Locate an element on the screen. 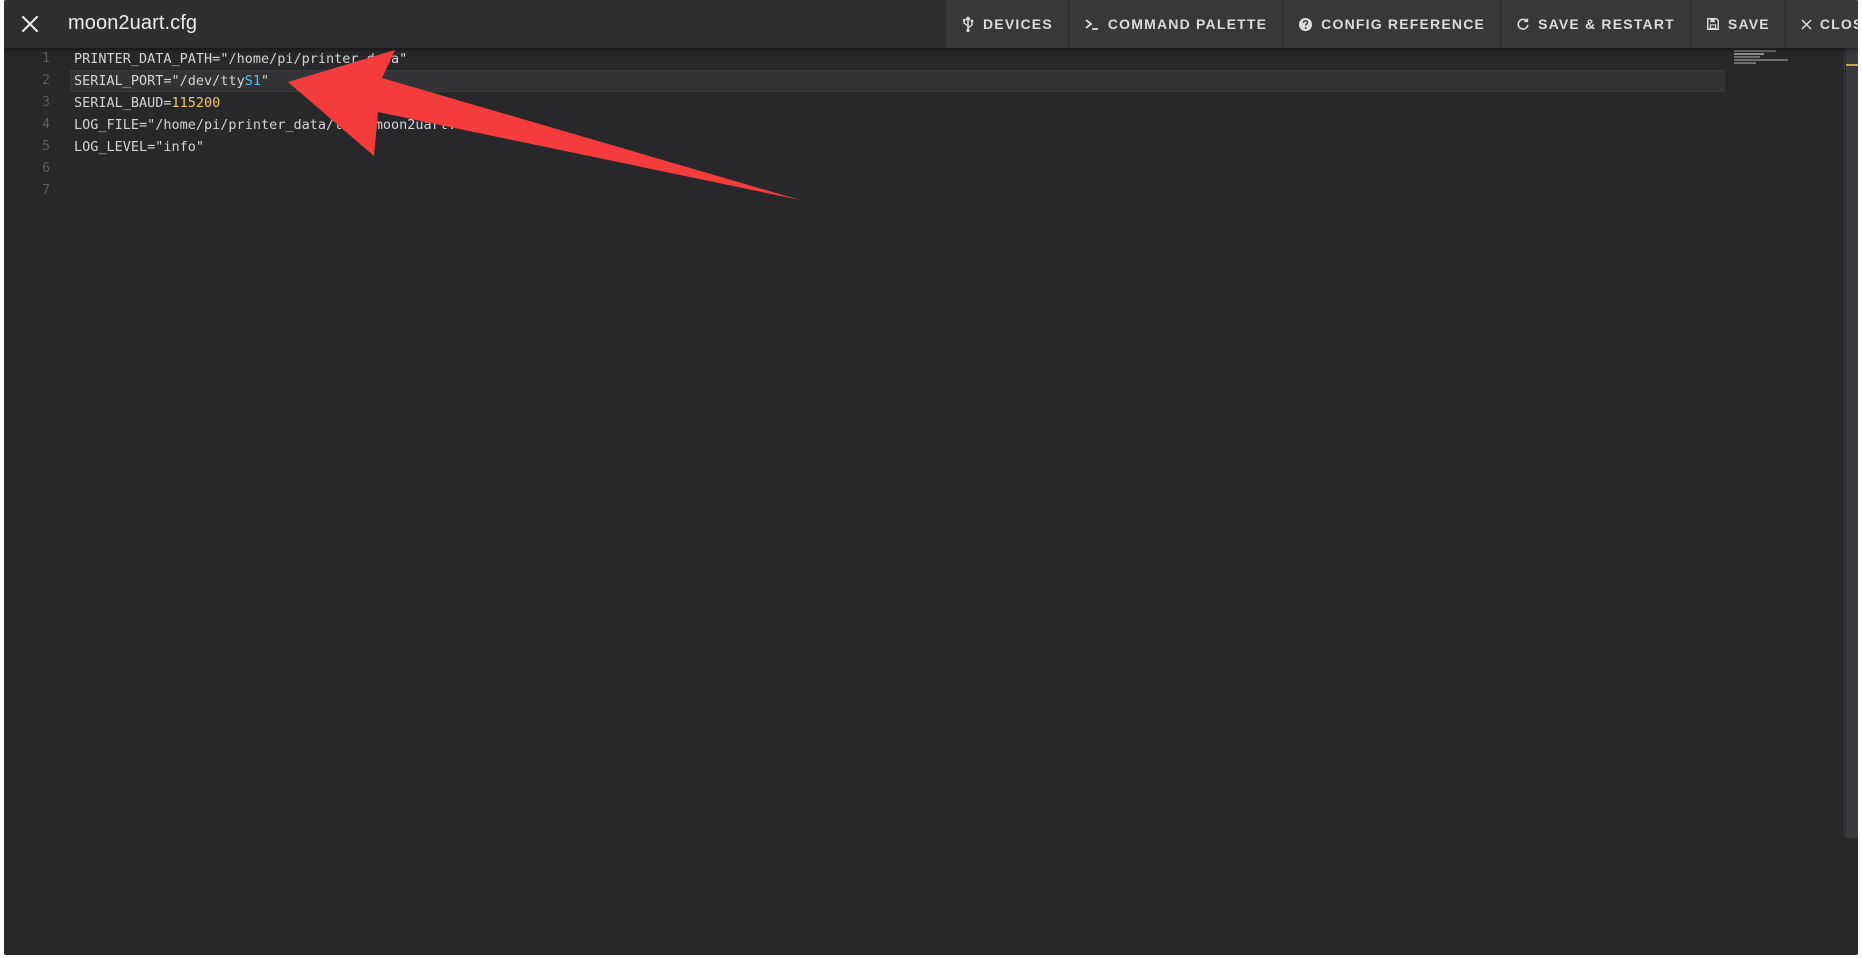 This screenshot has height=958, width=1862. scrollbar-cursor-marker is located at coordinates (1852, 65).